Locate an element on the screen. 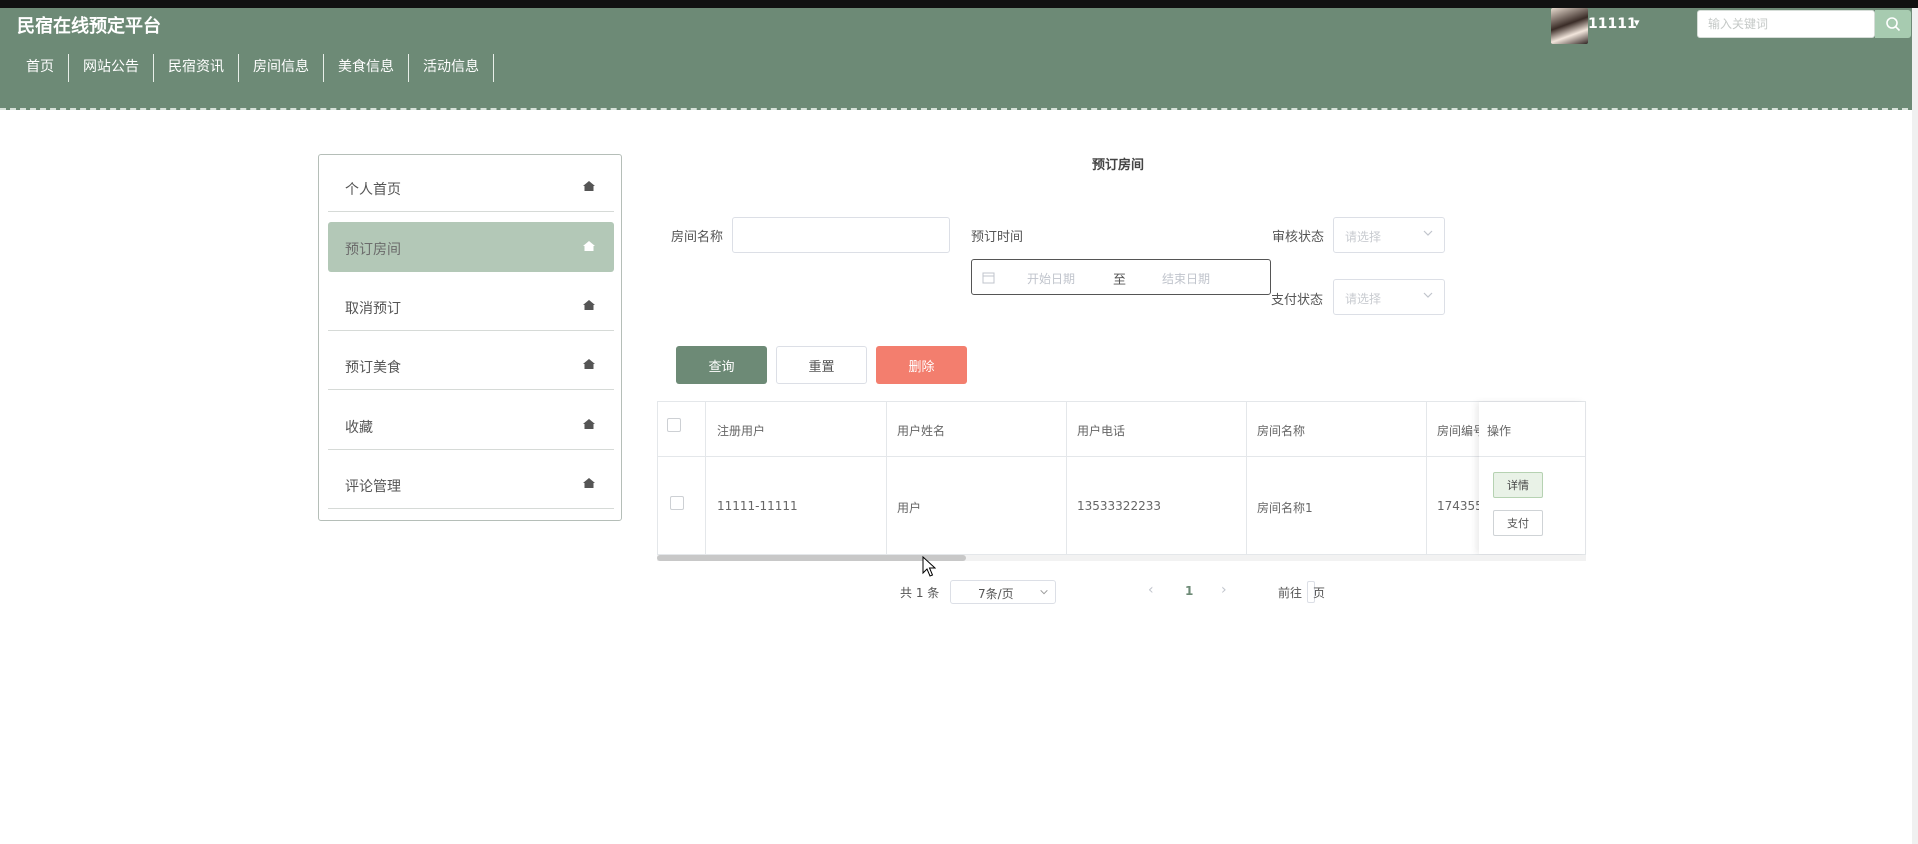  user-center-sidebar: 个人首页 预订房间 取消预订 预订美食 收藏 评论管理 is located at coordinates (470, 337).